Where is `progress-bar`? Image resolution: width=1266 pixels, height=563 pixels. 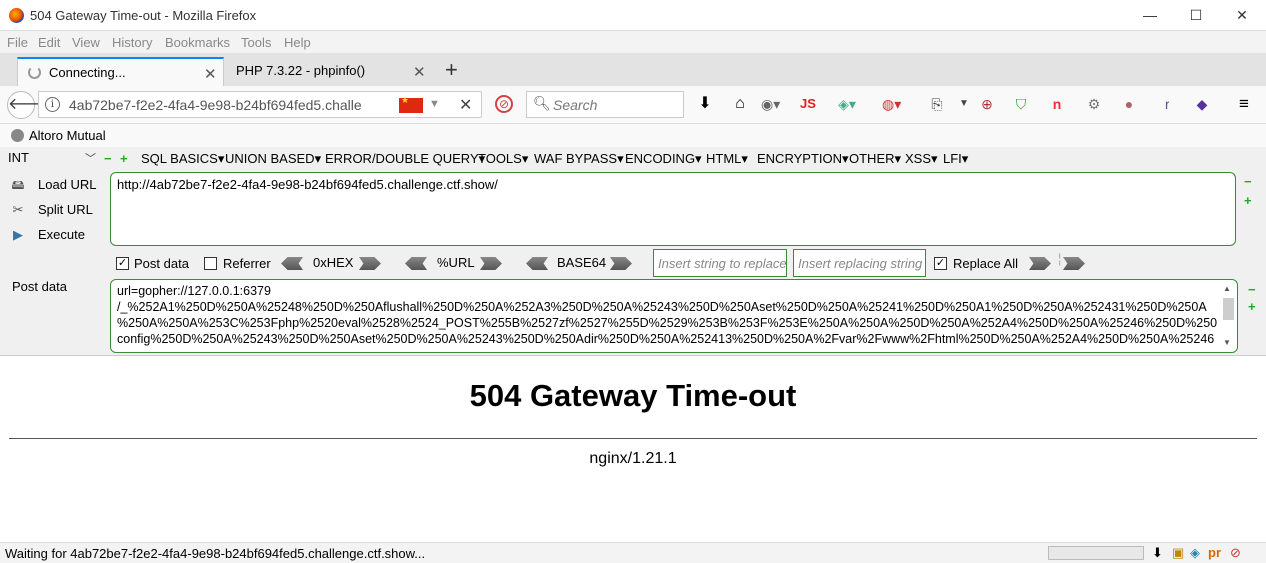 progress-bar is located at coordinates (1096, 553).